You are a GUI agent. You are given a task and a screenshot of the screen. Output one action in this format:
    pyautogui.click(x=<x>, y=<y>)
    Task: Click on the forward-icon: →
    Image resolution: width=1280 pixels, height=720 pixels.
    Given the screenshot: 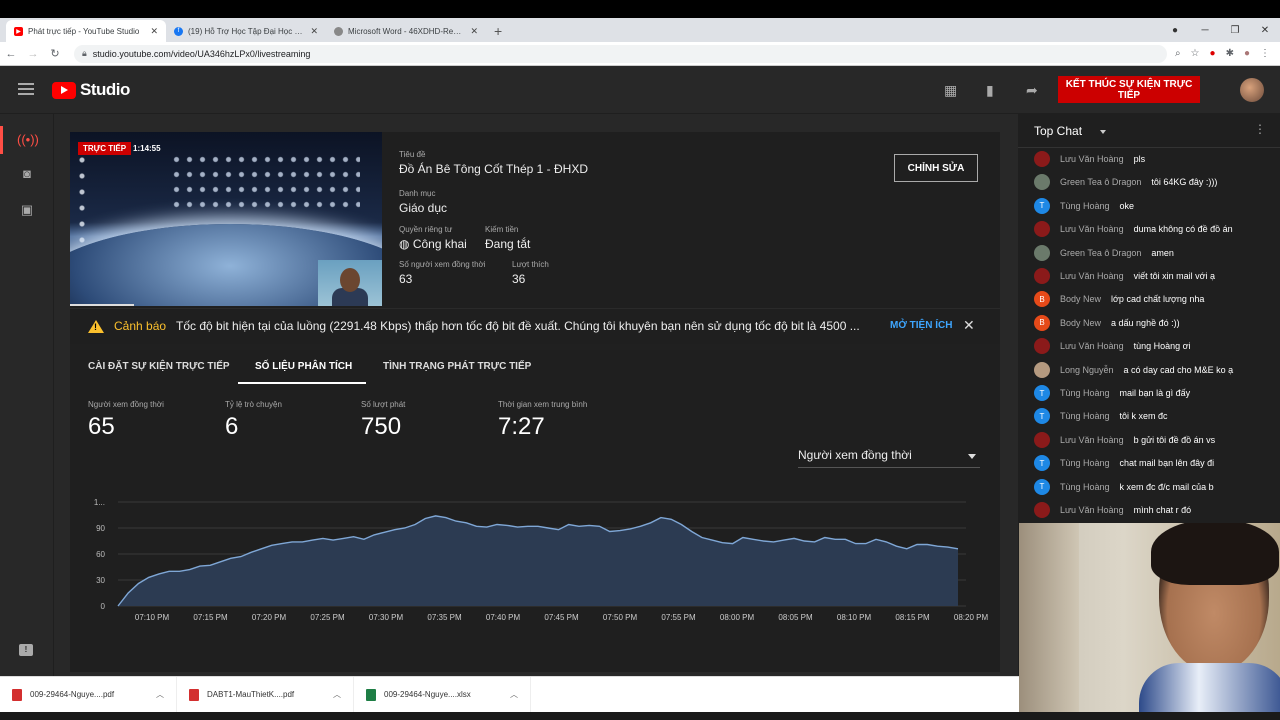 What is the action you would take?
    pyautogui.click(x=33, y=54)
    